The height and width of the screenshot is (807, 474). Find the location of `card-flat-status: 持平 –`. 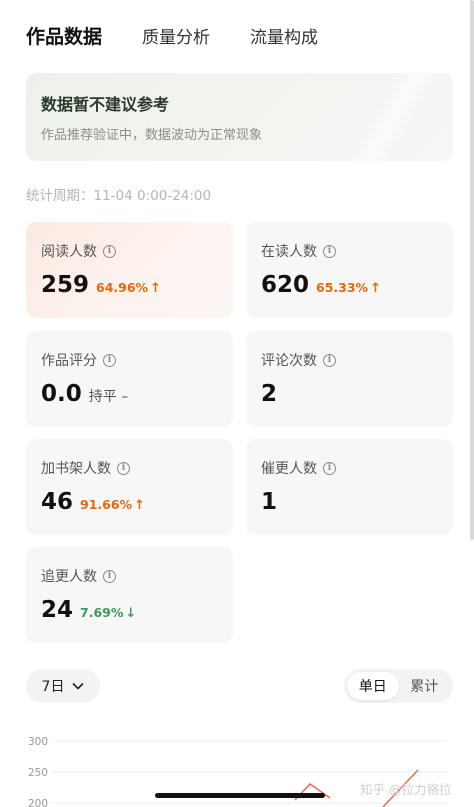

card-flat-status: 持平 – is located at coordinates (108, 397).